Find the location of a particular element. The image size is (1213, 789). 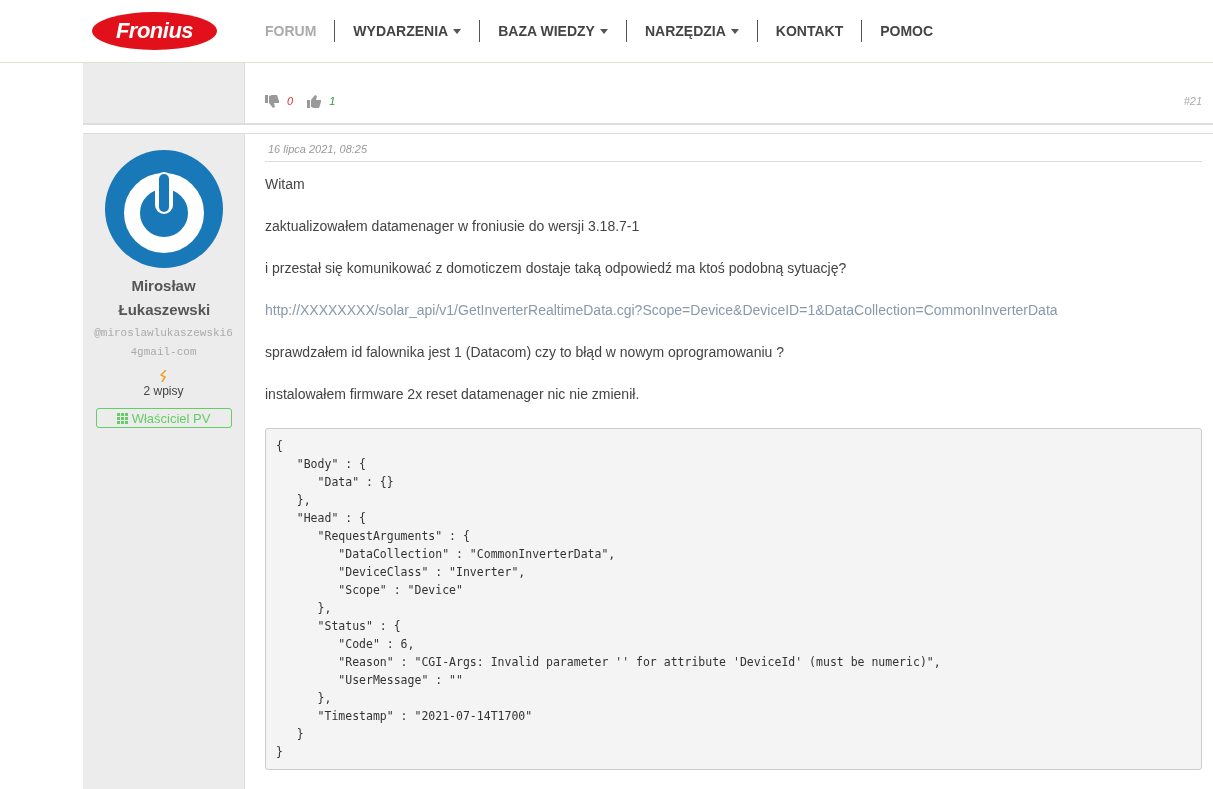

post-count: 2 wpisy is located at coordinates (163, 391).